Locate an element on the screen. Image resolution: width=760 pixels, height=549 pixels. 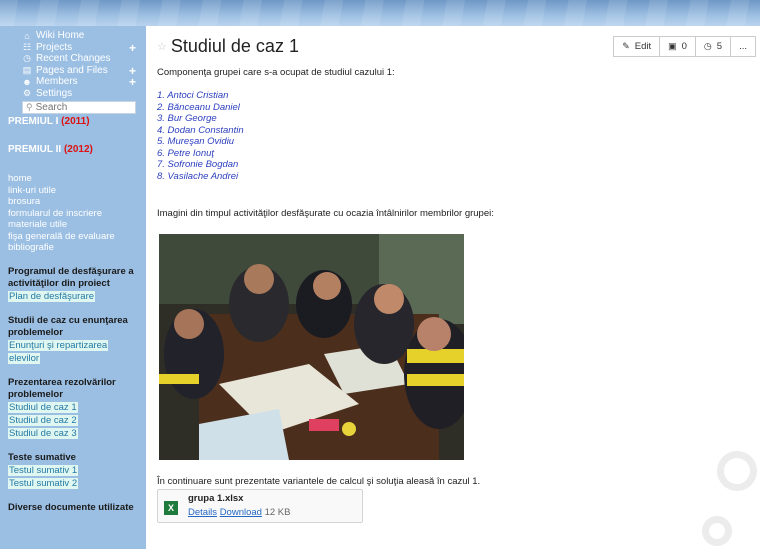
premiu-2-label: PREMIUL II is located at coordinates (35, 149).